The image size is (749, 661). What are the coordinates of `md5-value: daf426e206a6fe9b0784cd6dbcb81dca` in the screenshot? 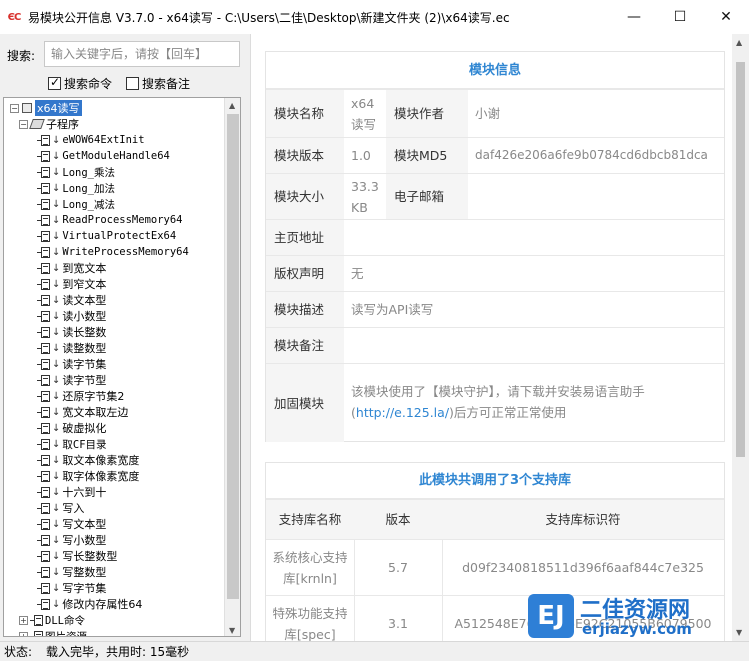 It's located at (591, 155).